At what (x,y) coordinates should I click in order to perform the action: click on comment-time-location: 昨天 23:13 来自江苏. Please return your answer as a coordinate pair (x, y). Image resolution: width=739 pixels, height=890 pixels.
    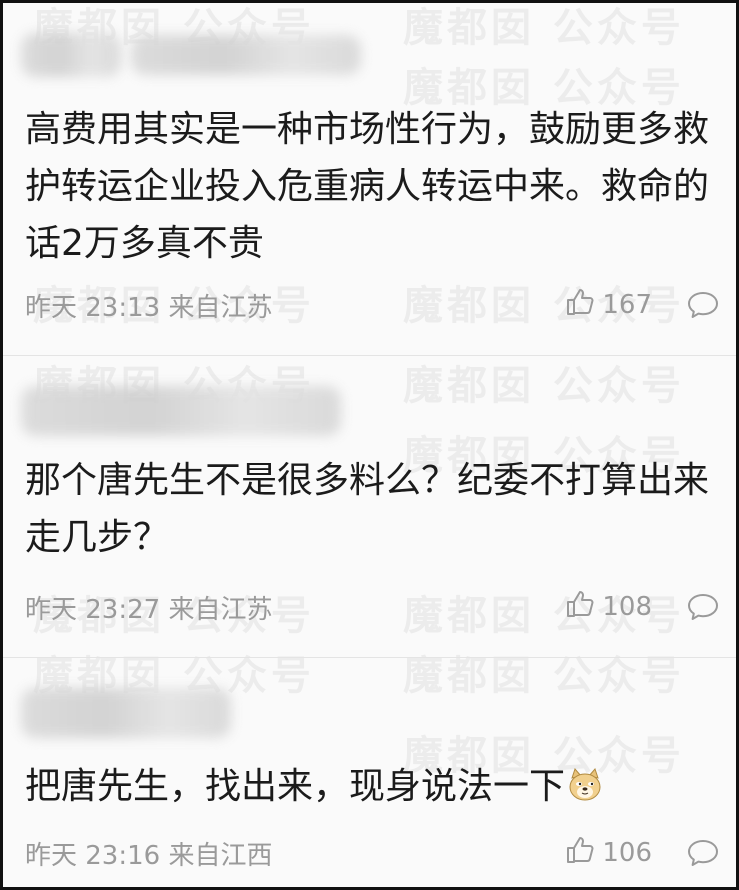
    Looking at the image, I should click on (149, 307).